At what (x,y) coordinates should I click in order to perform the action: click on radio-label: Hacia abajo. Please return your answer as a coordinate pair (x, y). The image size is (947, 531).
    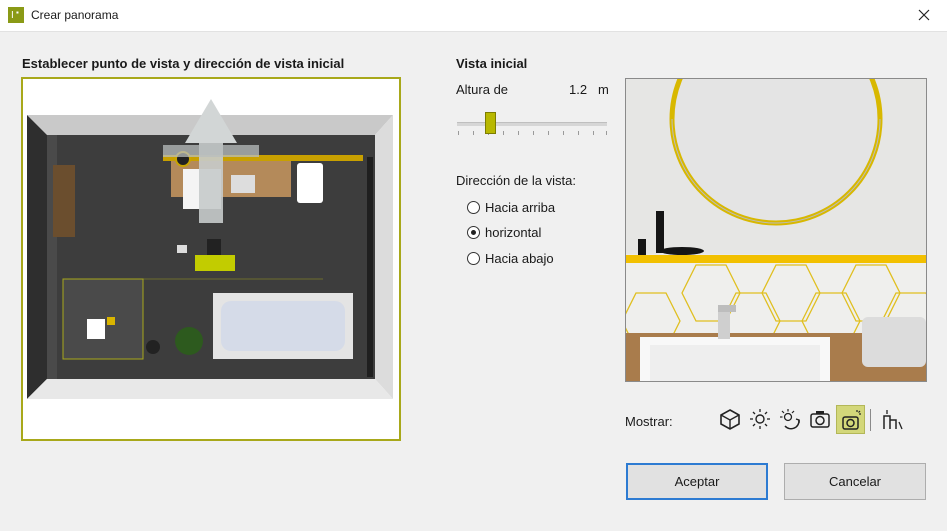
    Looking at the image, I should click on (519, 258).